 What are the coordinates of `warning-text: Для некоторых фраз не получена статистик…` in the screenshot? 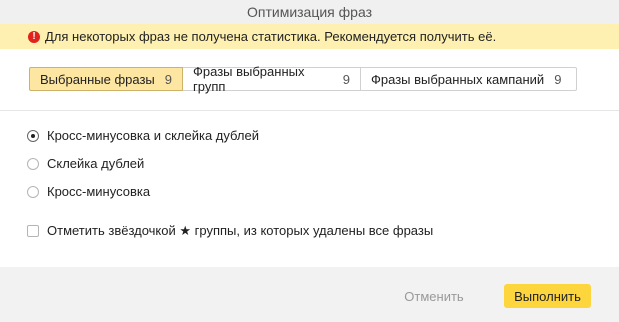 It's located at (271, 36).